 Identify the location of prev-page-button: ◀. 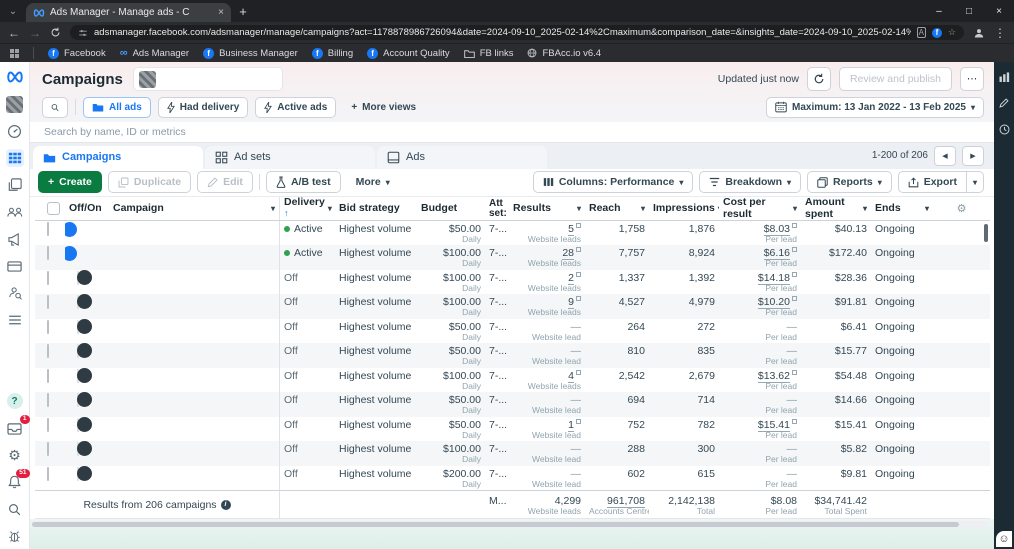
(945, 155).